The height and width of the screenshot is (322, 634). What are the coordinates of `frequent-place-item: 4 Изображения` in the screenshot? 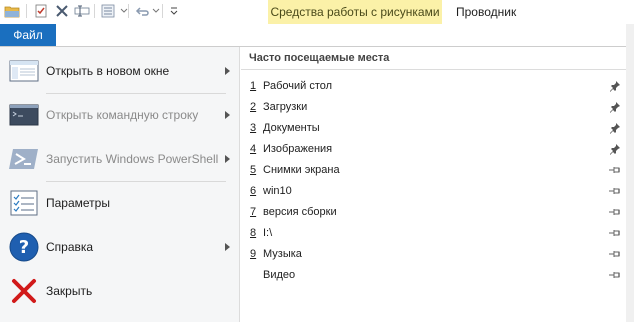 It's located at (437, 148).